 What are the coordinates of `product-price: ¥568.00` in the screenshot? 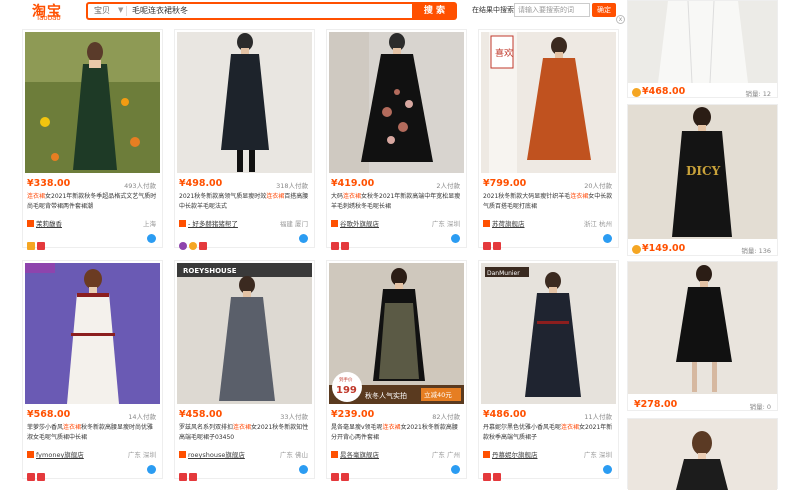 It's located at (49, 414).